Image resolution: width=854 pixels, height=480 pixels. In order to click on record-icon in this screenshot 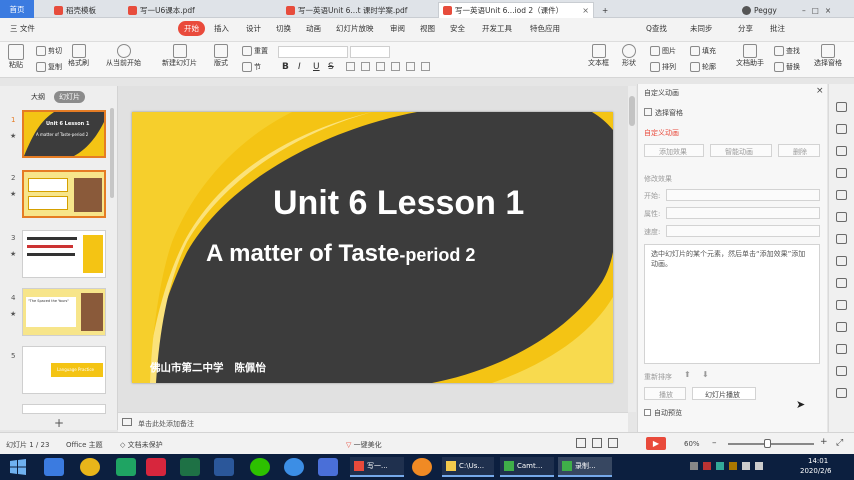, I will do `click(841, 371)`.